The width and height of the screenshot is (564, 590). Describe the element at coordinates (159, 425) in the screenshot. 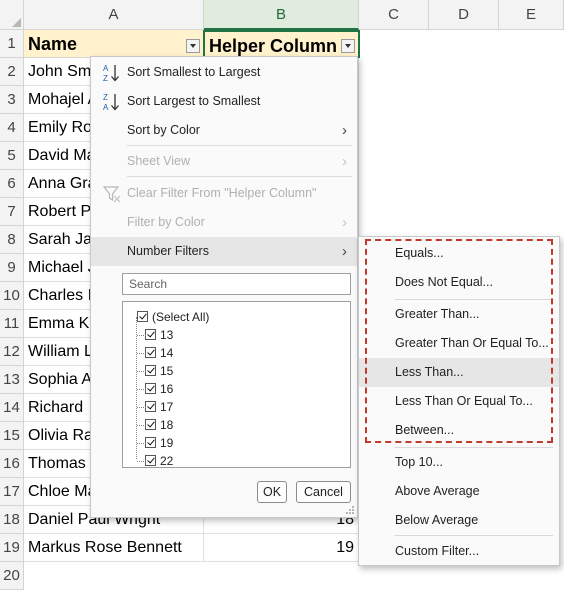

I see `value-checkbox: 18` at that location.